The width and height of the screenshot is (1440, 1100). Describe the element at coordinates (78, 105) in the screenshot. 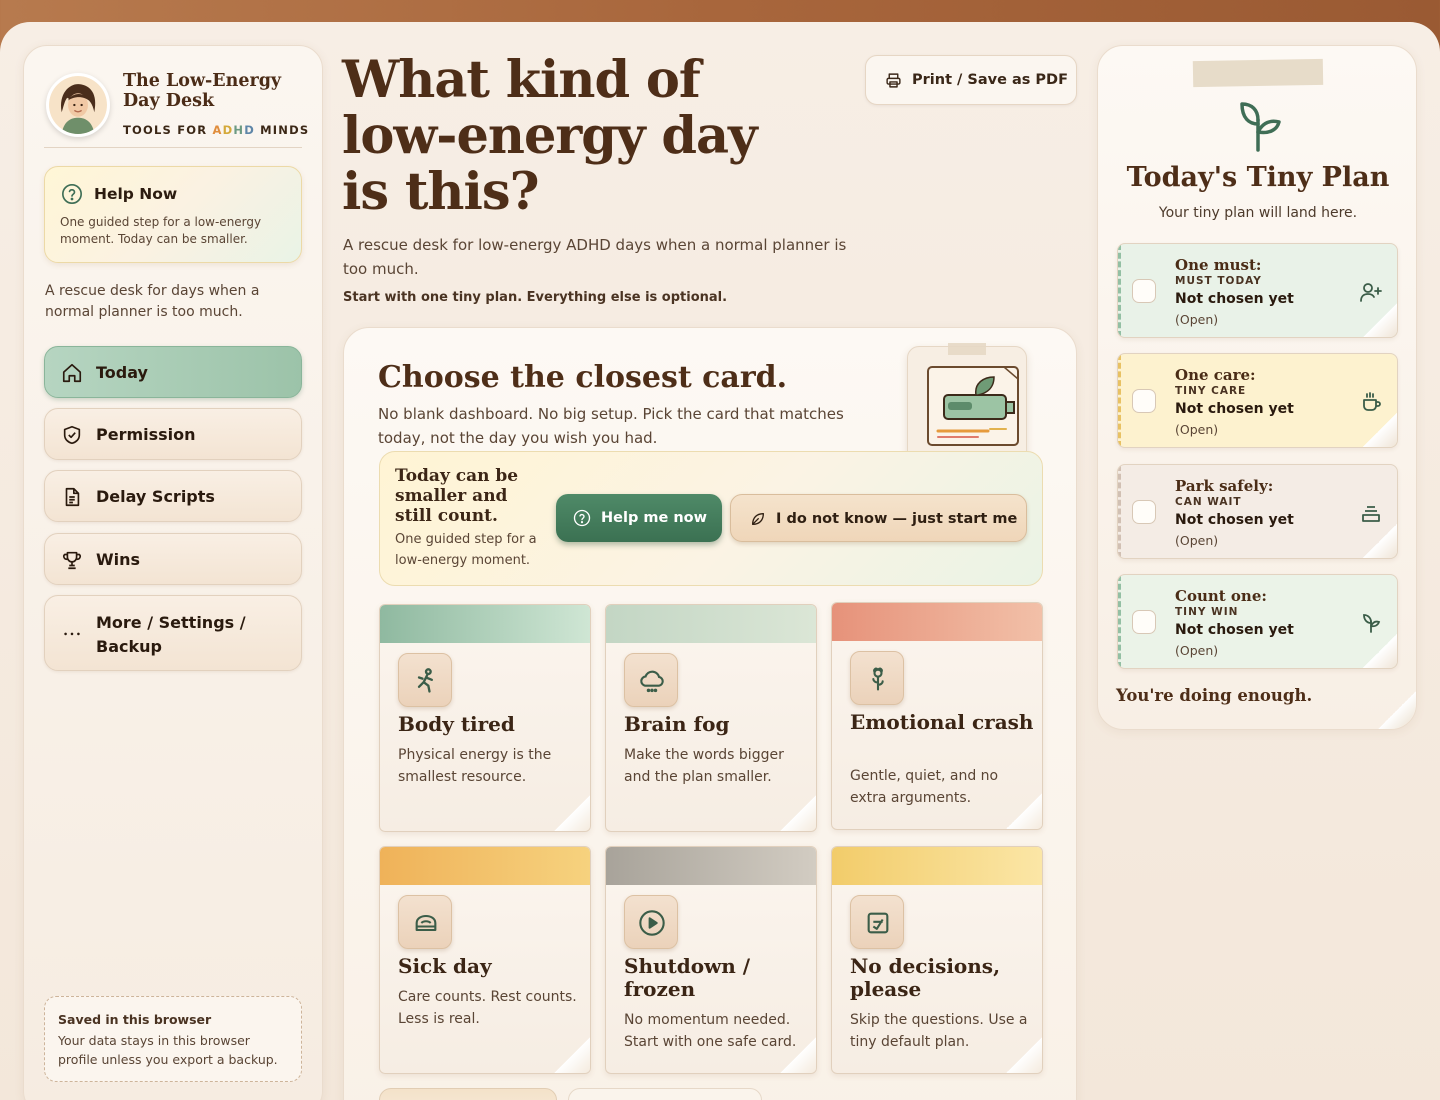

I see `avatar` at that location.